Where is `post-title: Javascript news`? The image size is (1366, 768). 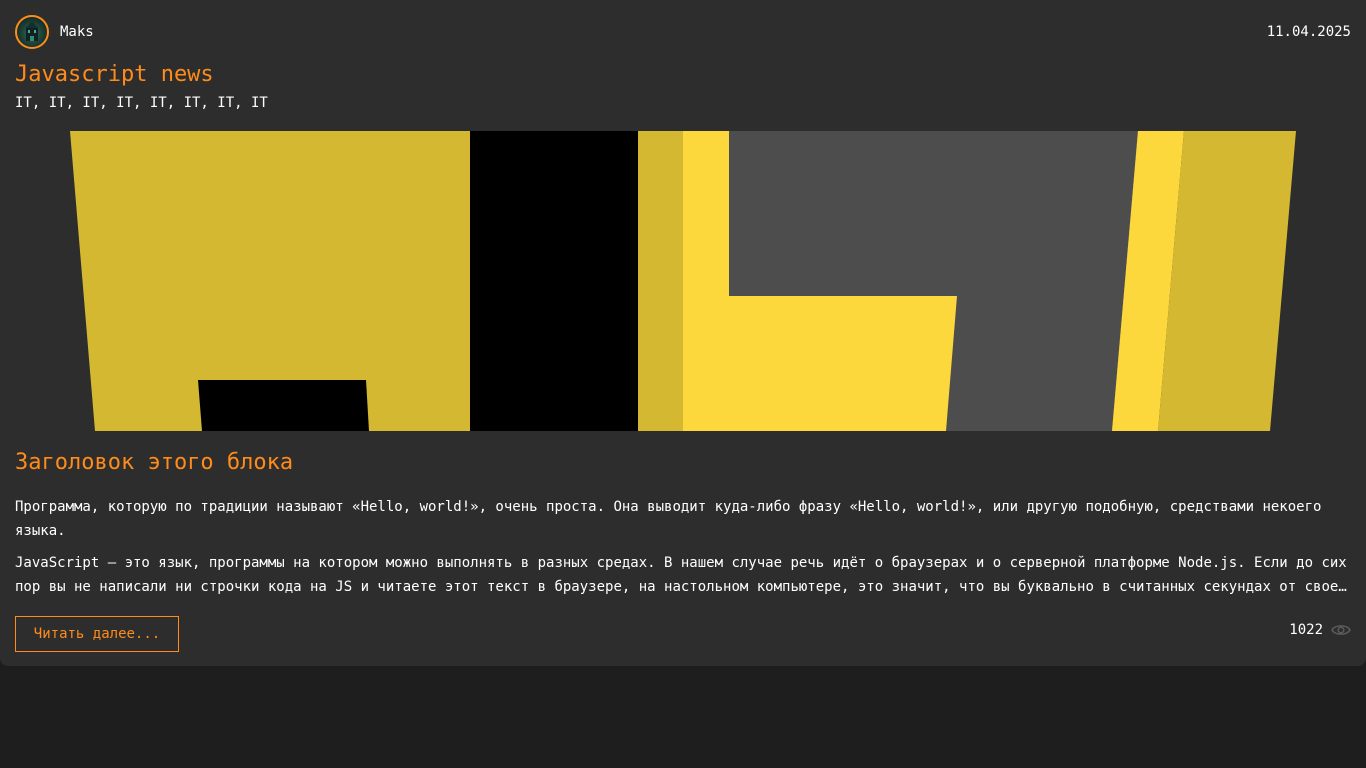 post-title: Javascript news is located at coordinates (114, 75).